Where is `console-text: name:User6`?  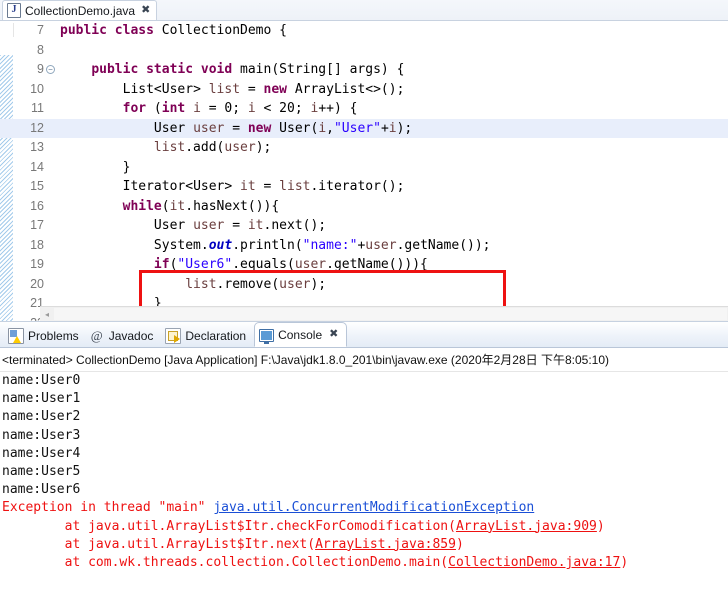
console-text: name:User6 is located at coordinates (41, 490).